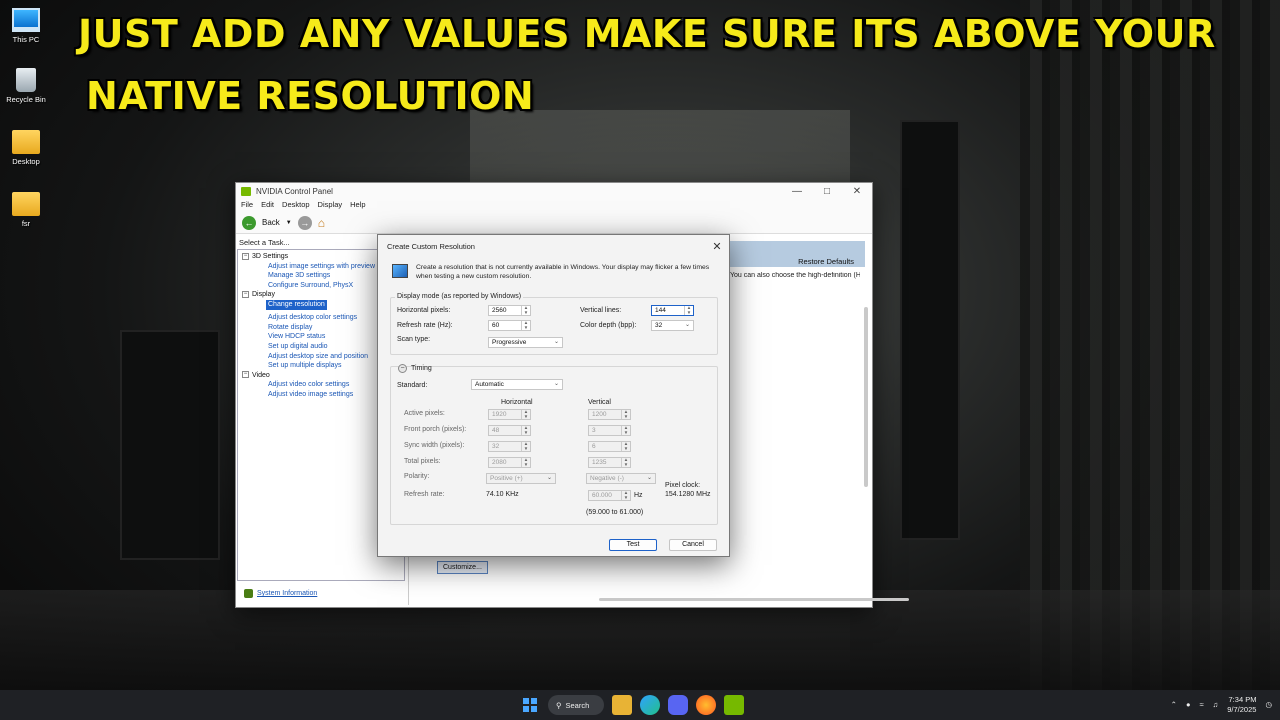 The image size is (1280, 720). Describe the element at coordinates (247, 206) in the screenshot. I see `menu-file: File` at that location.